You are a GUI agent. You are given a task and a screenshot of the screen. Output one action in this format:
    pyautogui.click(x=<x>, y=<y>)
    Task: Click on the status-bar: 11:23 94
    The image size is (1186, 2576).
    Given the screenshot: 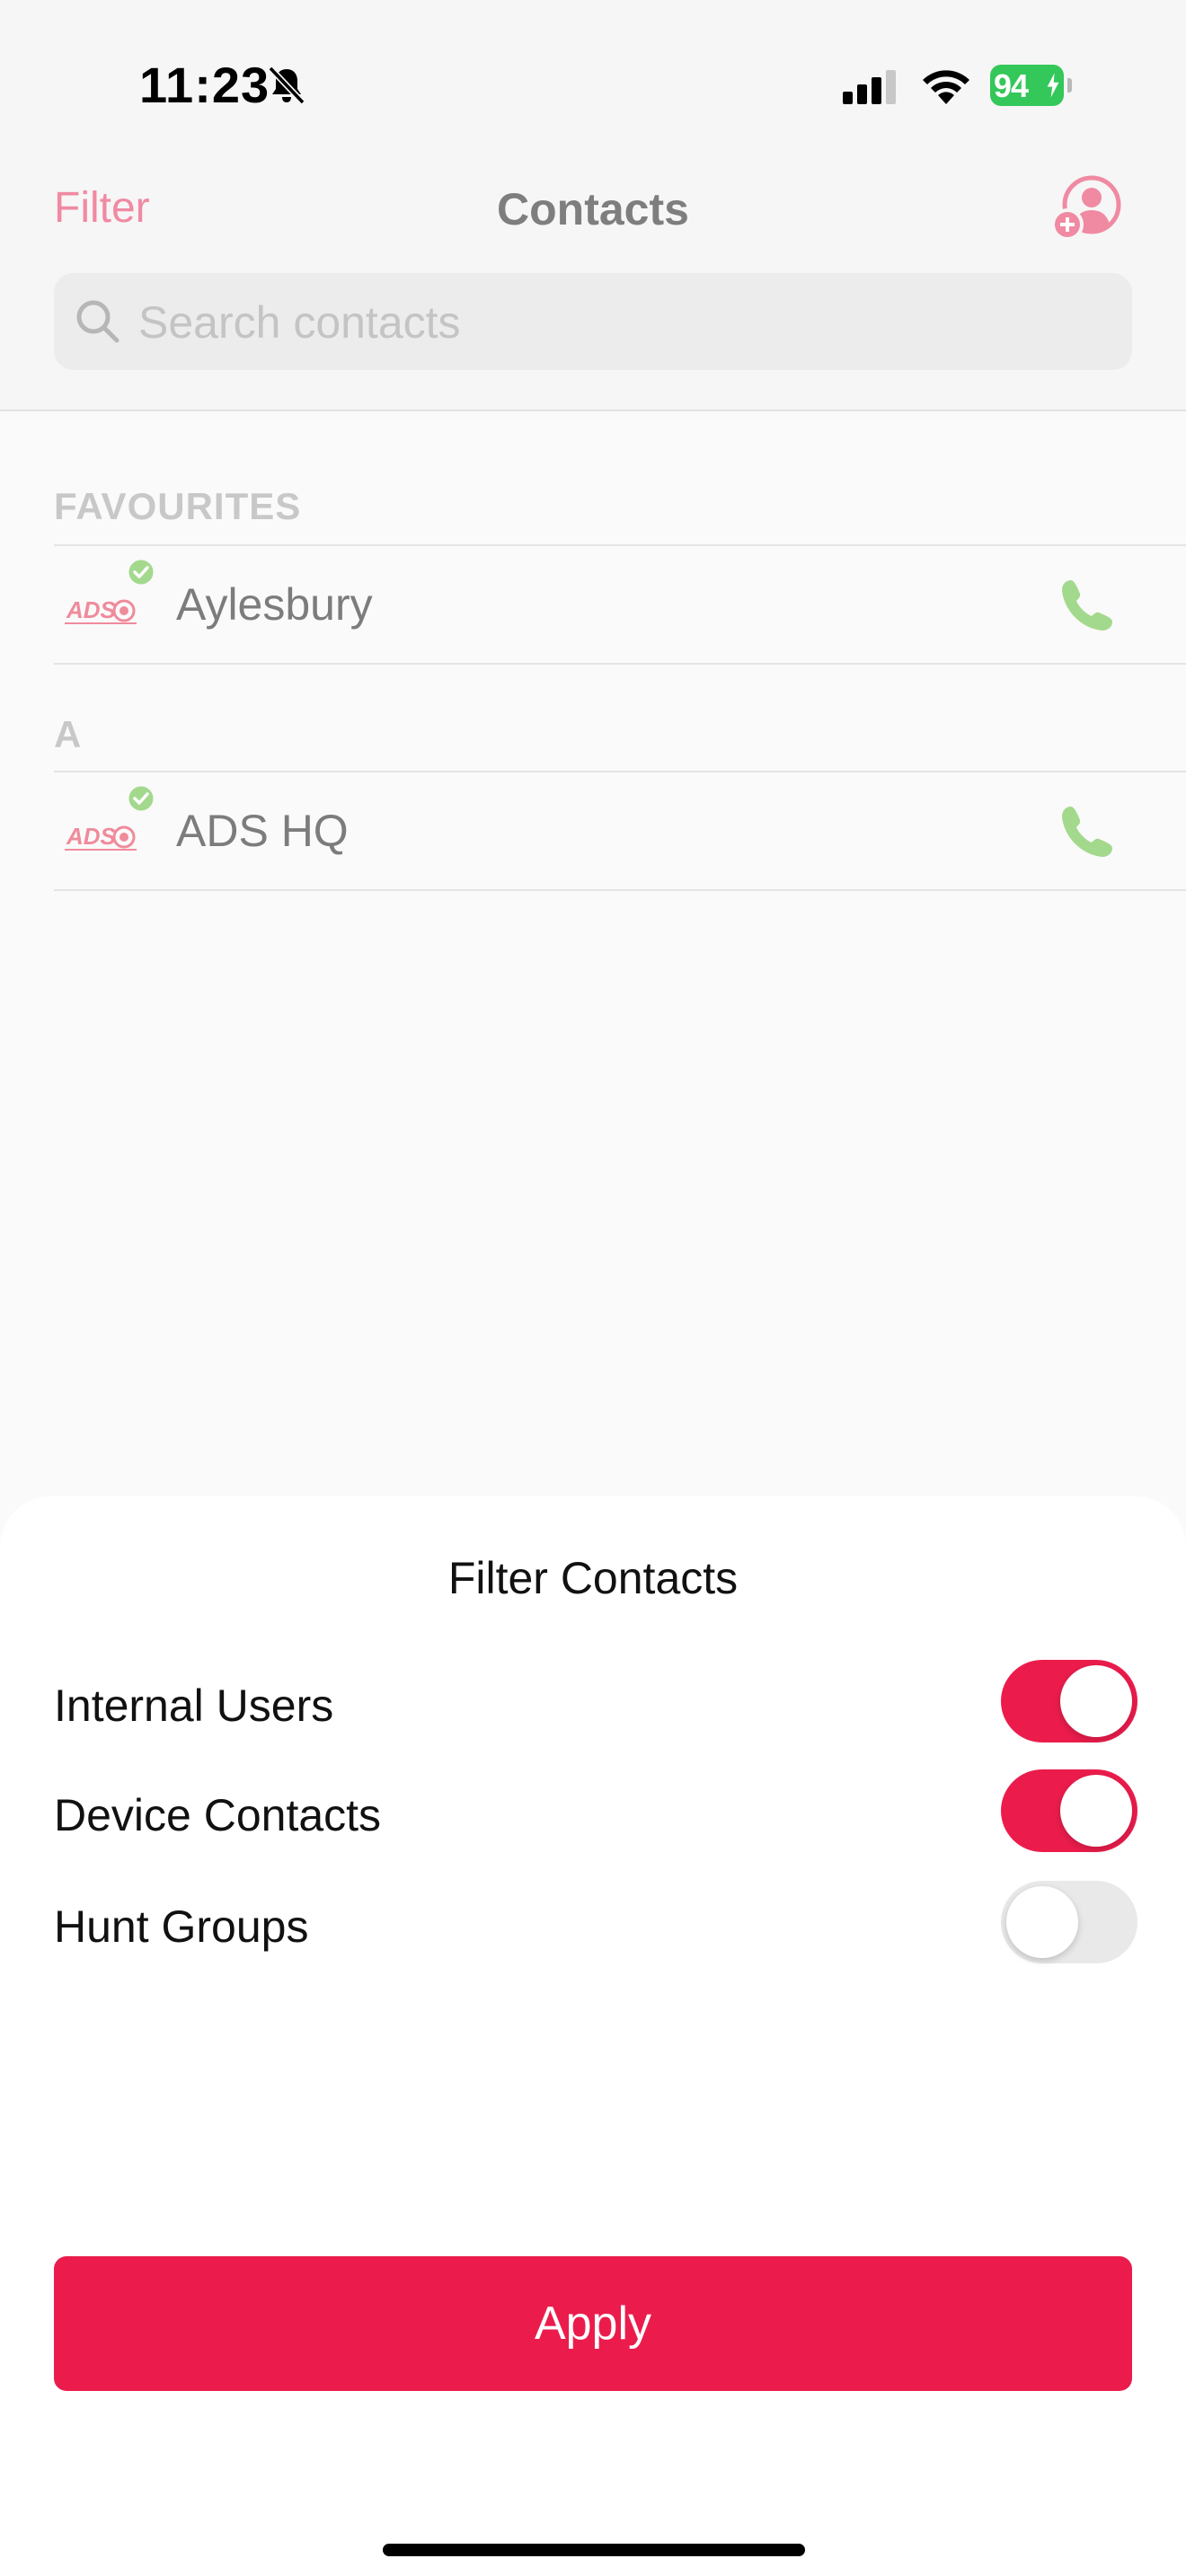 What is the action you would take?
    pyautogui.click(x=593, y=85)
    